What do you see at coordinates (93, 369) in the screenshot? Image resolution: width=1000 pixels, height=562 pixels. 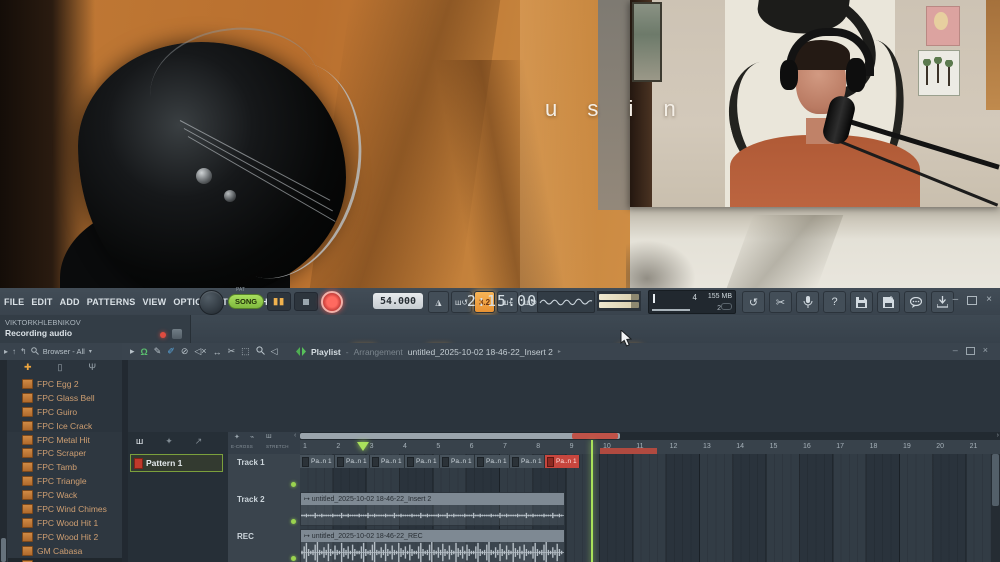 I see `tab-plugins-icon: Ψ` at bounding box center [93, 369].